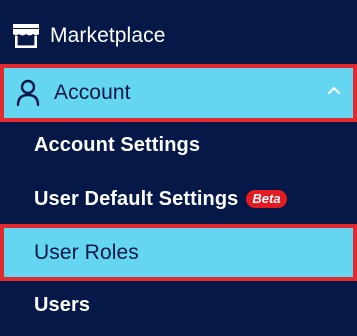  What do you see at coordinates (178, 305) in the screenshot?
I see `sidebar-subitem-users: Users` at bounding box center [178, 305].